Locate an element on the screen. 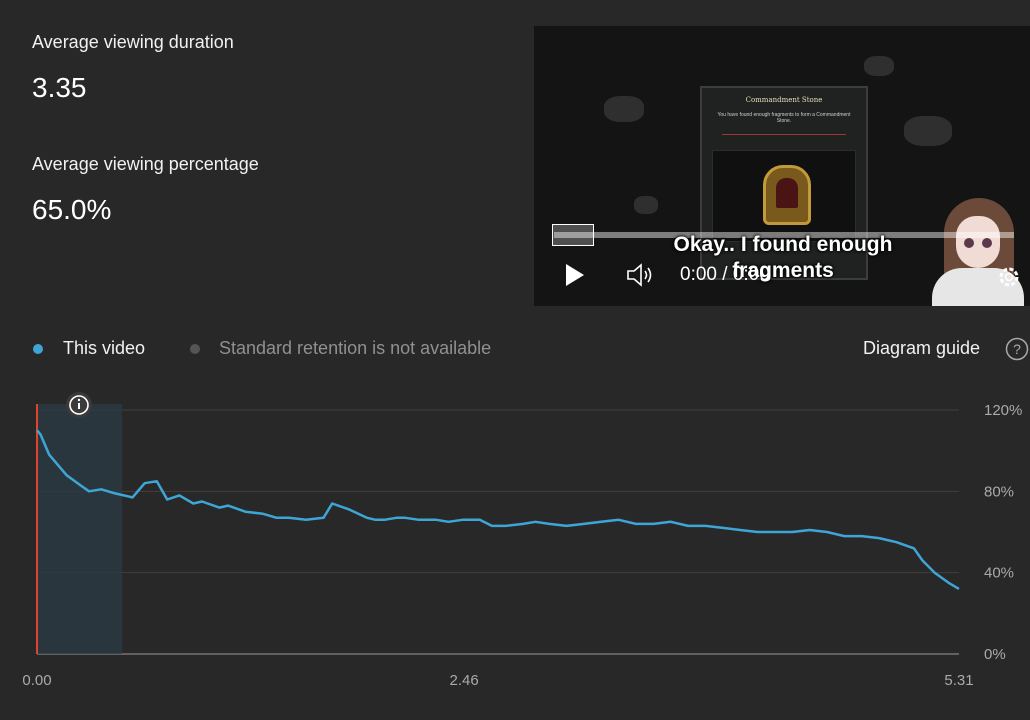  avatar-face is located at coordinates (978, 242).